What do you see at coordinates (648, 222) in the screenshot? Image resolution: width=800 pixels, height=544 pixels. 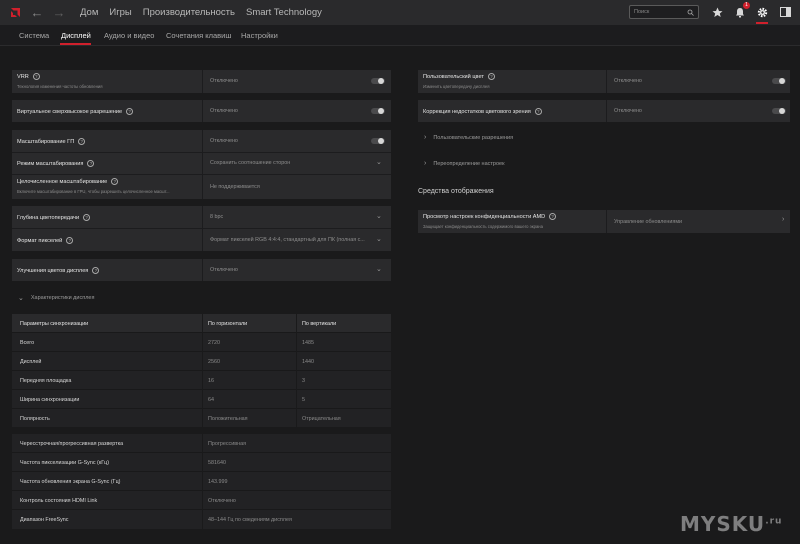 I see `privacy-value: Управление обновлениями` at bounding box center [648, 222].